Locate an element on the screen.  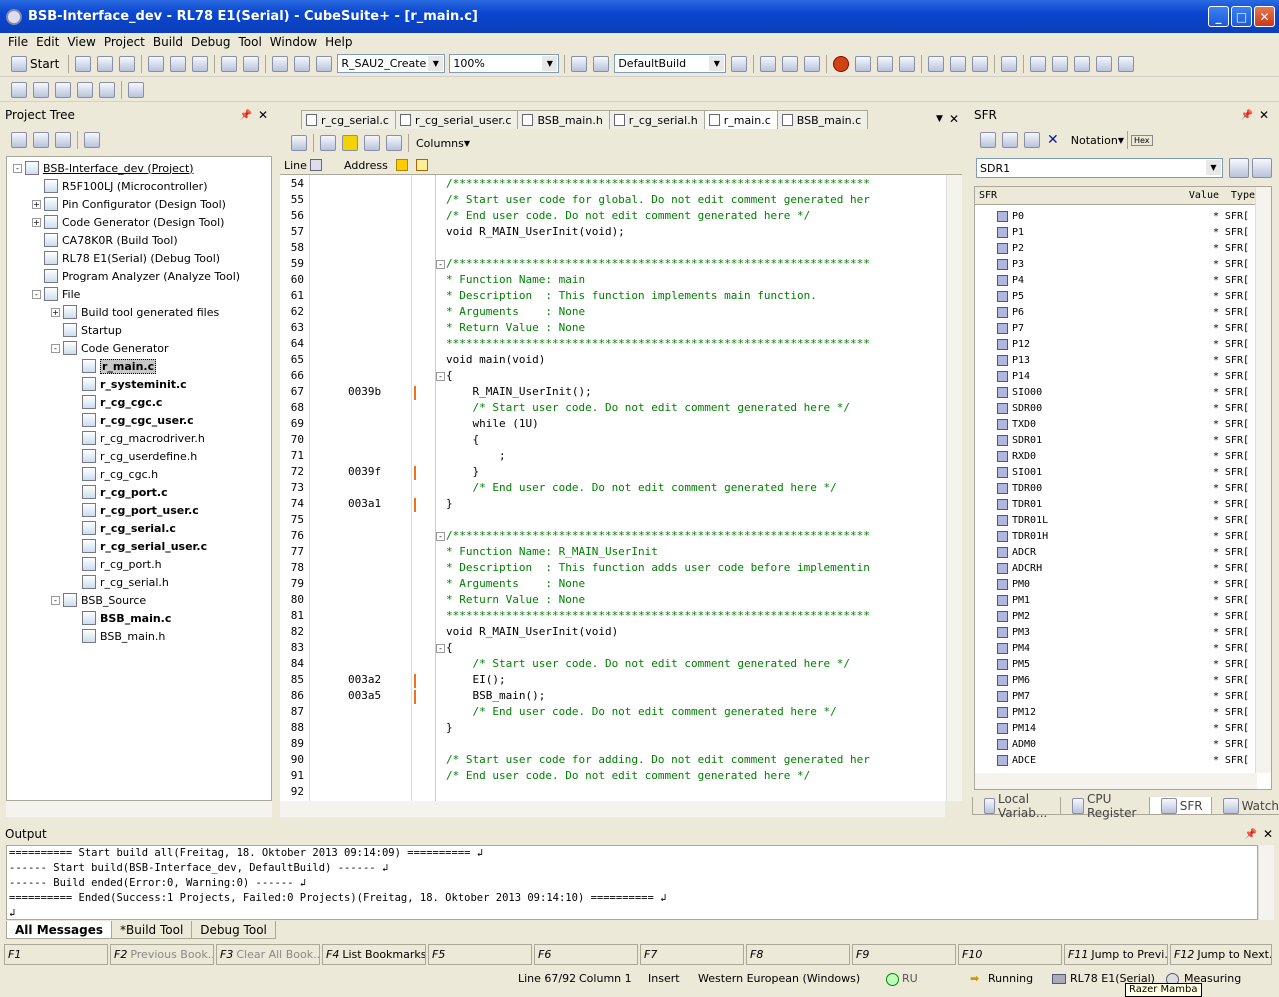
sfr-row: P13 * SFR[ is located at coordinates (1116, 360).